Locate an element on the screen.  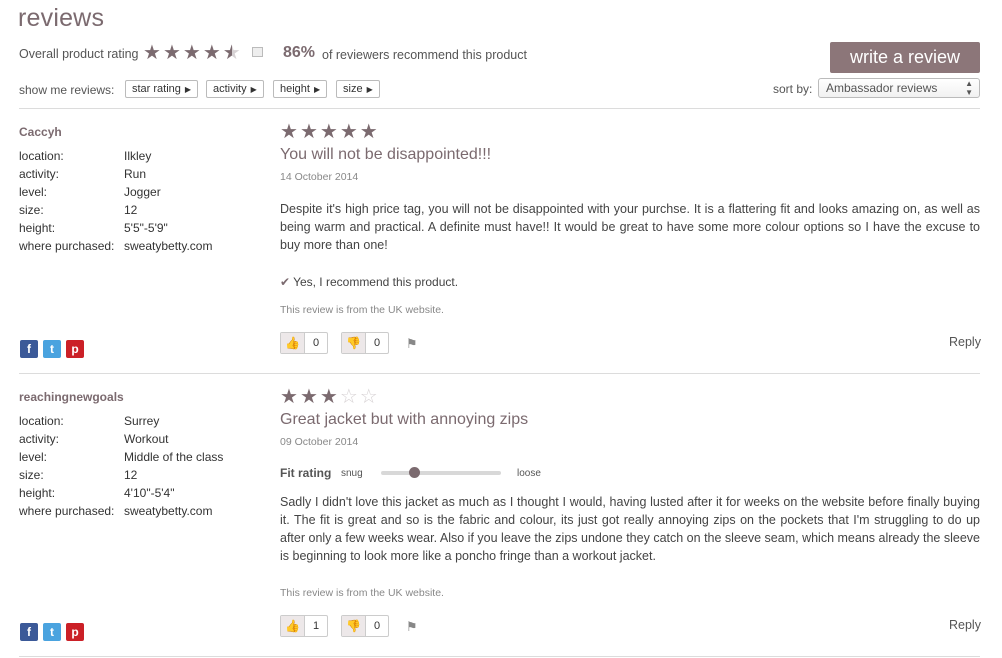
reviewer-name: Caccyh is located at coordinates (40, 132).